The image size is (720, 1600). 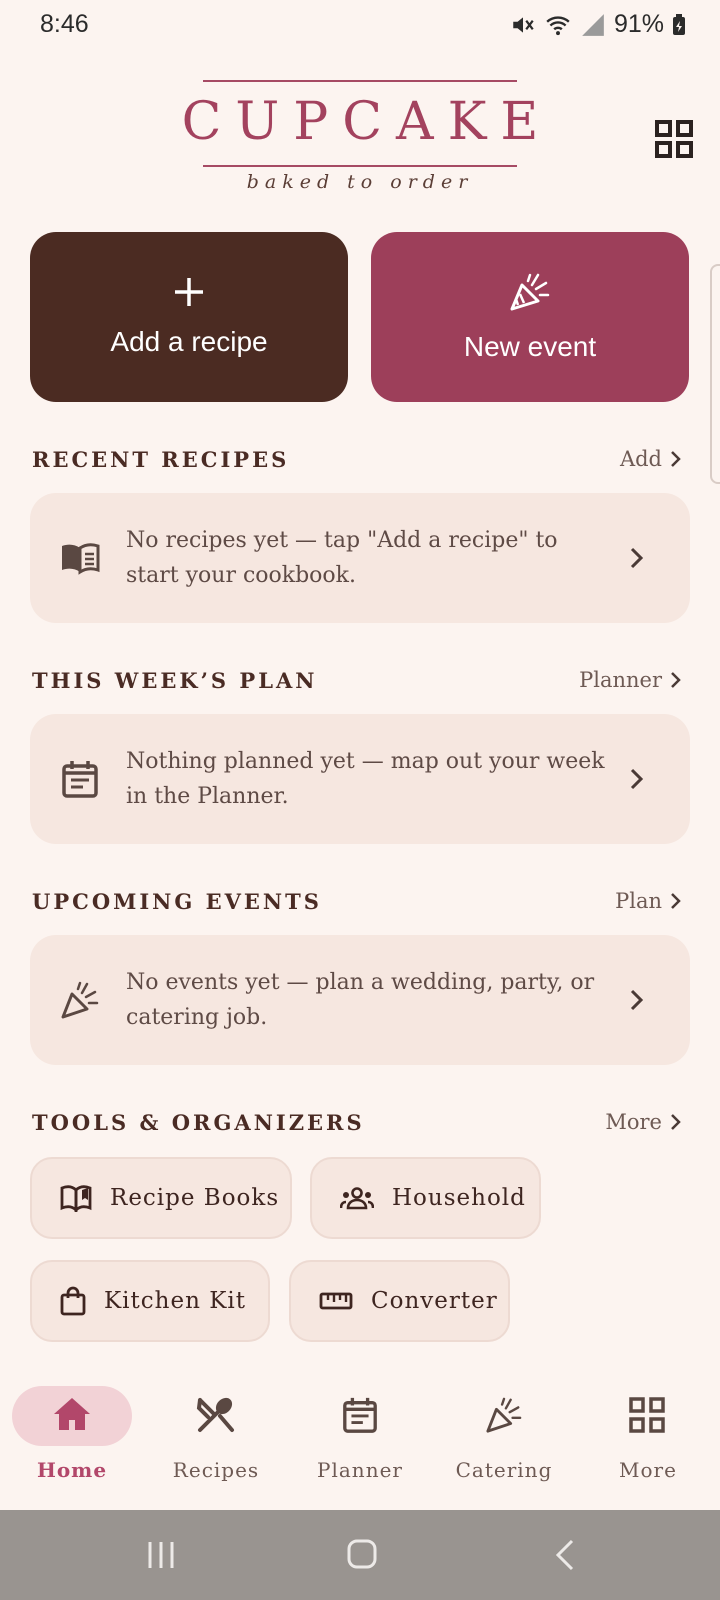 I want to click on nav-recipes: Recipes, so click(x=216, y=1430).